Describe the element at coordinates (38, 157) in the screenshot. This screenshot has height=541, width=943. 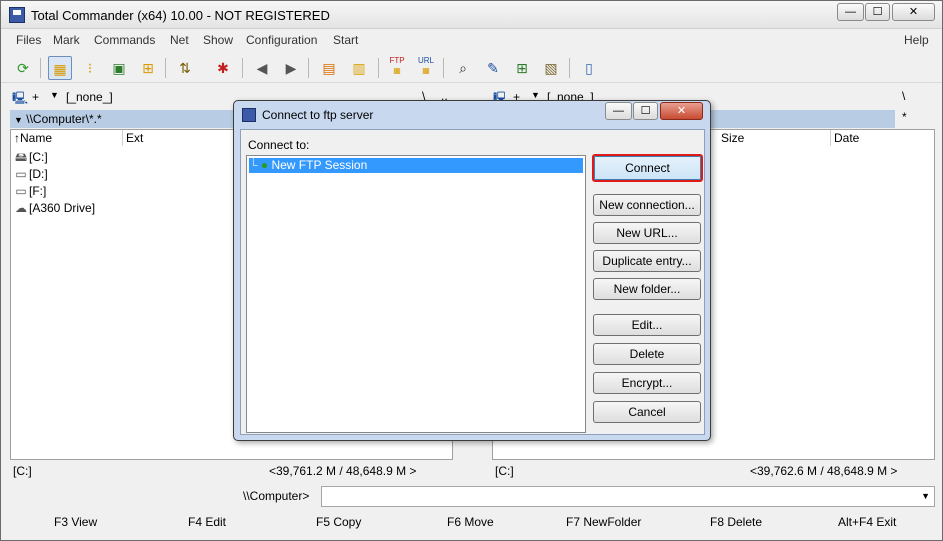
I see `item-label: [C:]` at that location.